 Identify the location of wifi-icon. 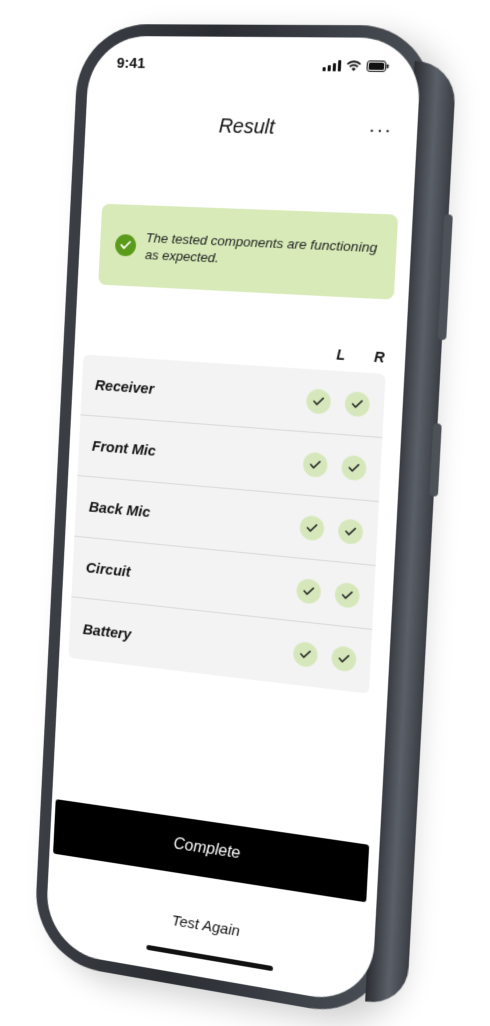
(354, 66).